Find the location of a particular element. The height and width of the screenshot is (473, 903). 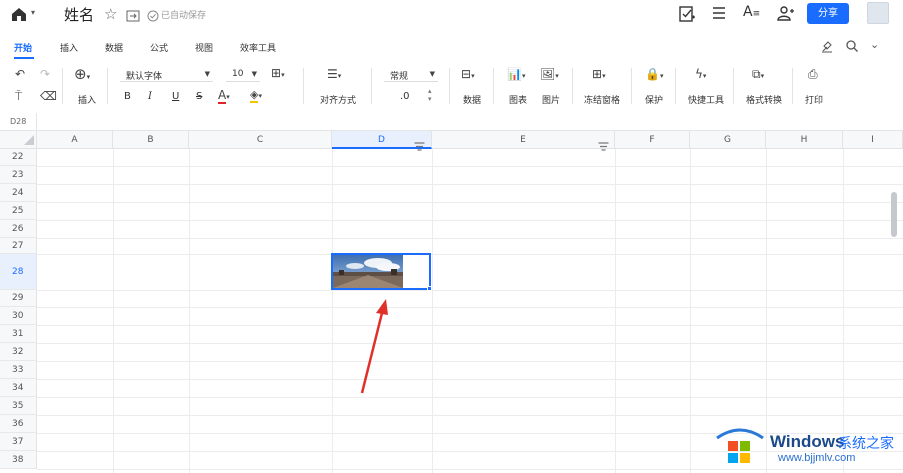

row-header-29: 29 is located at coordinates (18, 298).